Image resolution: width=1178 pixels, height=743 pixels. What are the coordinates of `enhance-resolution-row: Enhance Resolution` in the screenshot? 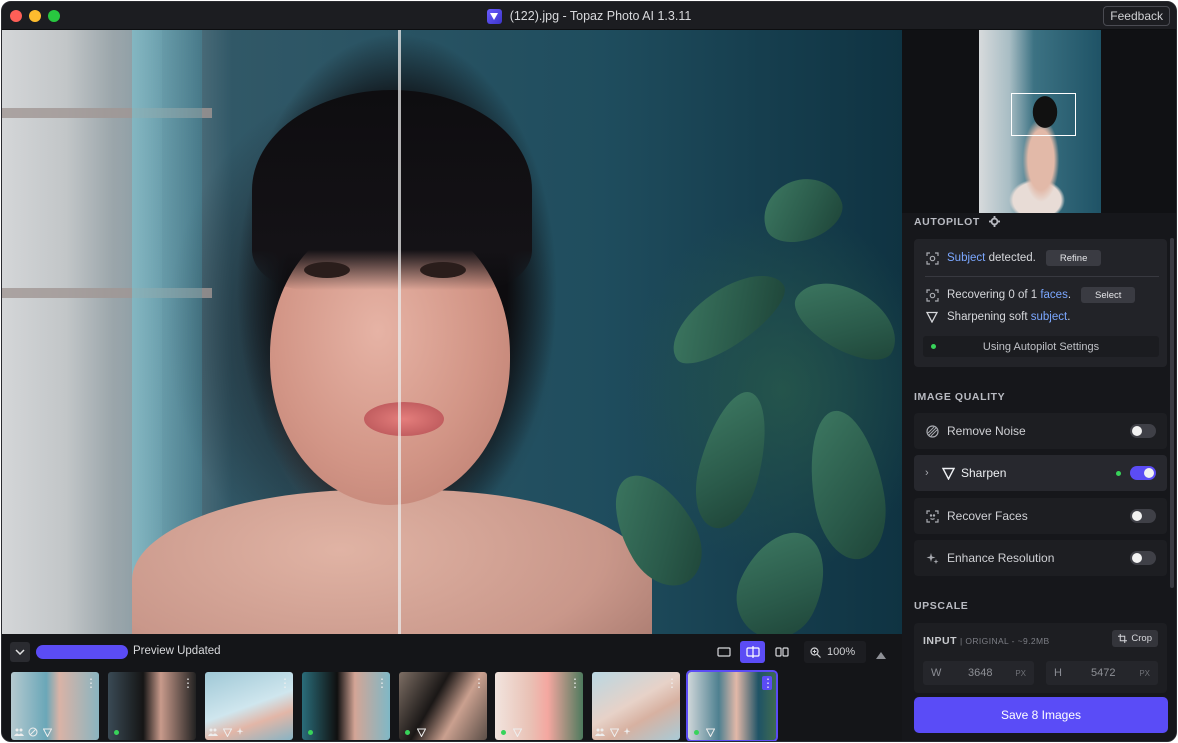 It's located at (1040, 558).